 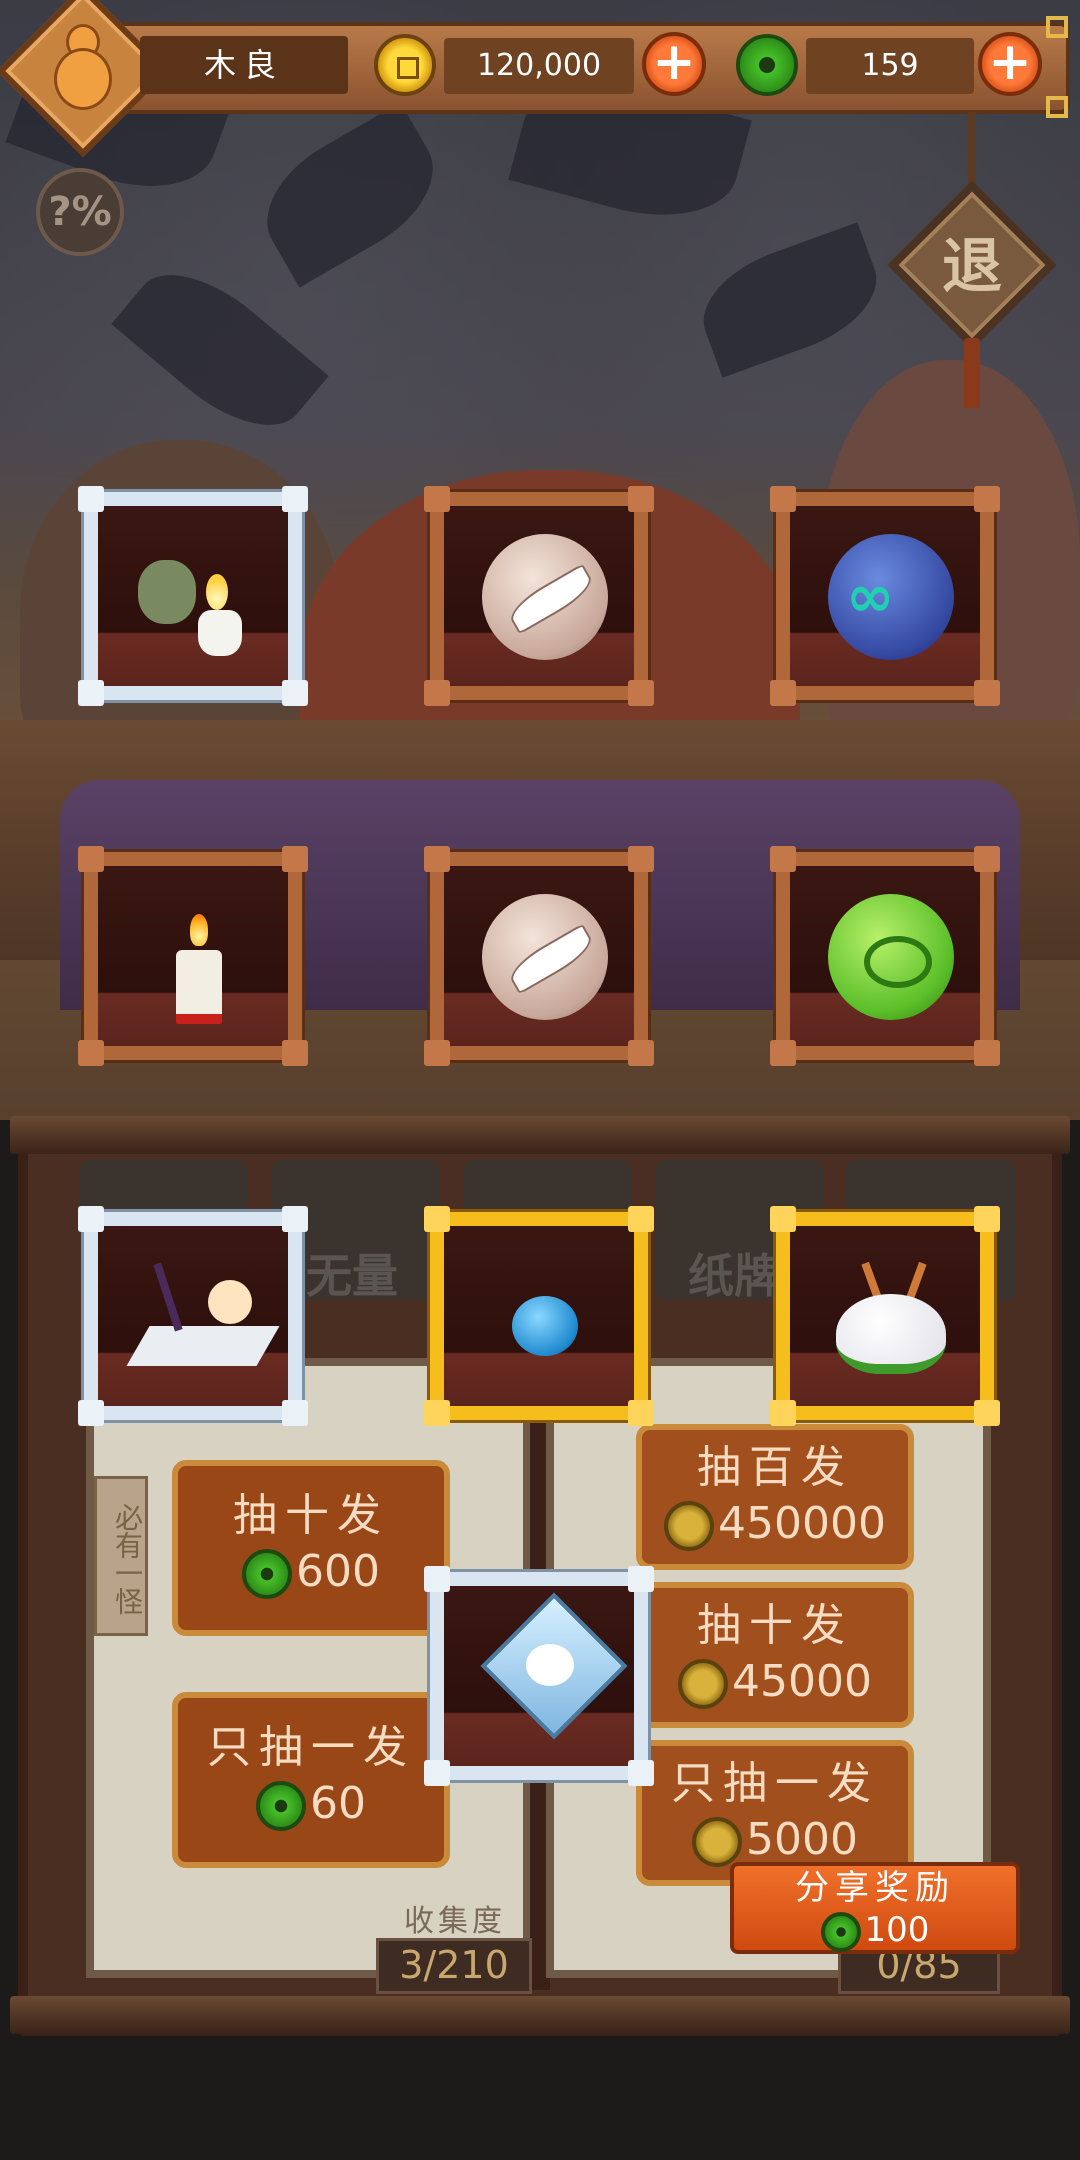 I want to click on share-reward-button: 分享奖励 100, so click(x=875, y=1908).